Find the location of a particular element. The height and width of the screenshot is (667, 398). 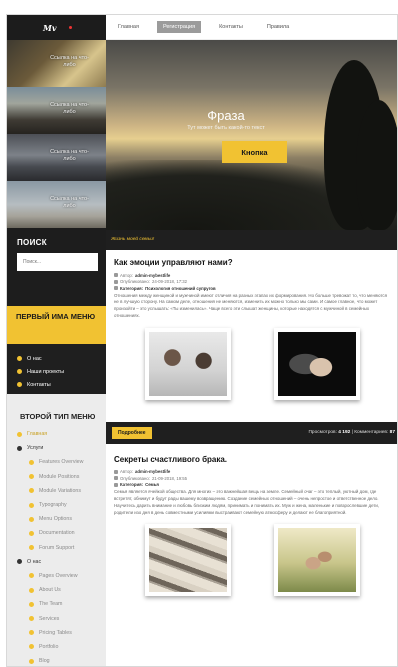

menu2-subitem: Typography is located at coordinates (56, 505).